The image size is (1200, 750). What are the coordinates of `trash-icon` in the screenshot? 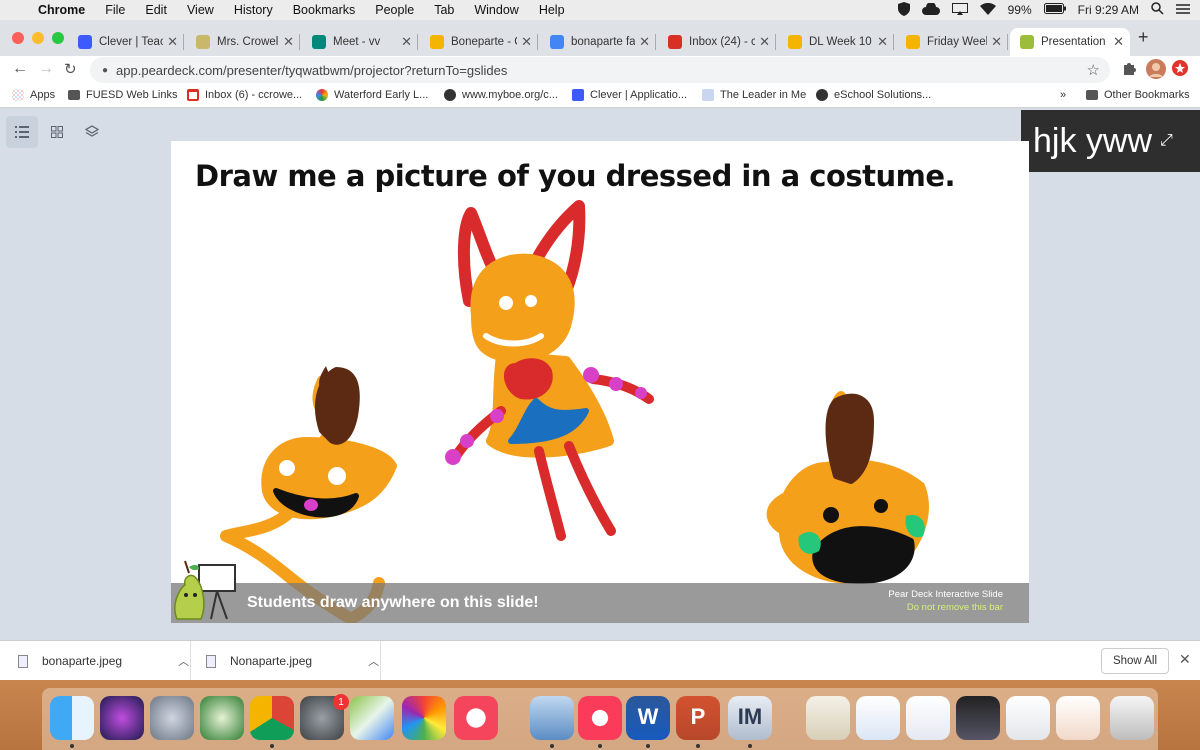 It's located at (1132, 718).